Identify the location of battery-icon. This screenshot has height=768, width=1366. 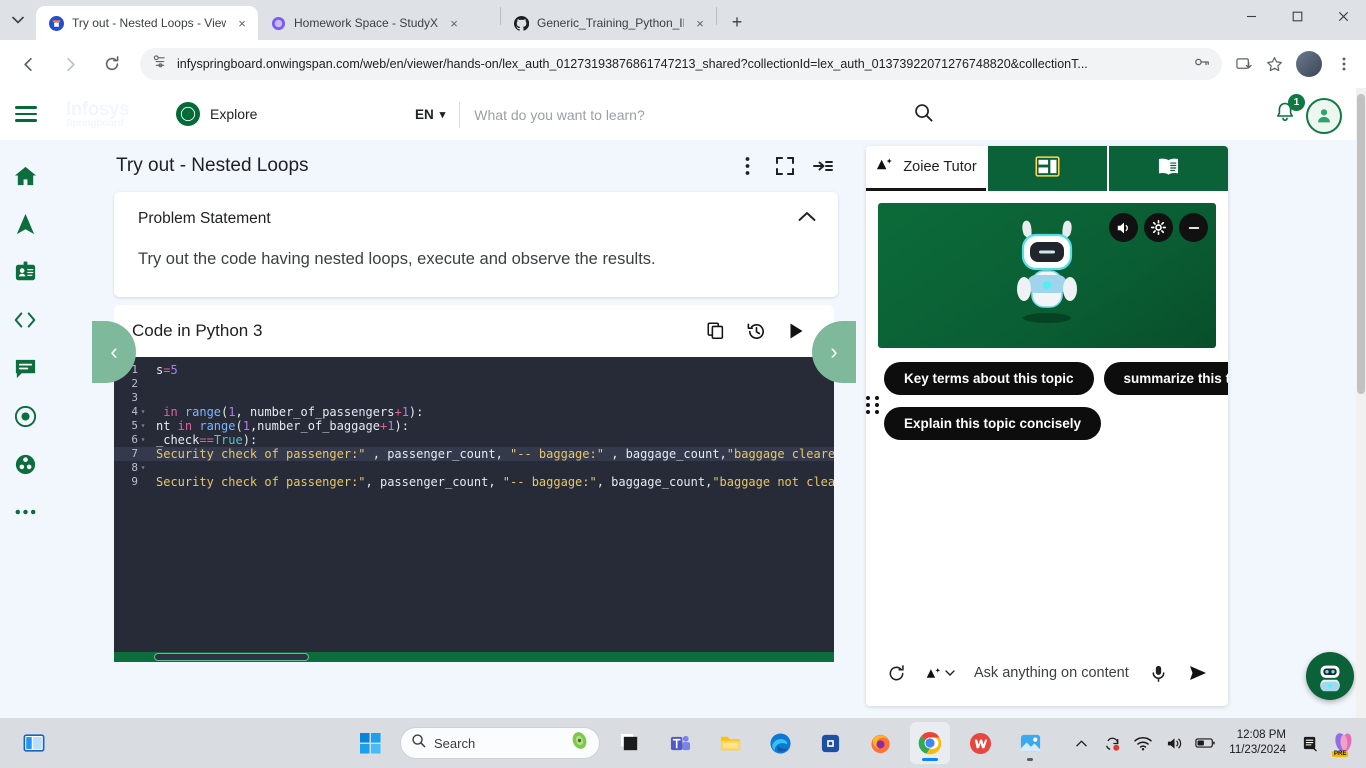
(1205, 743).